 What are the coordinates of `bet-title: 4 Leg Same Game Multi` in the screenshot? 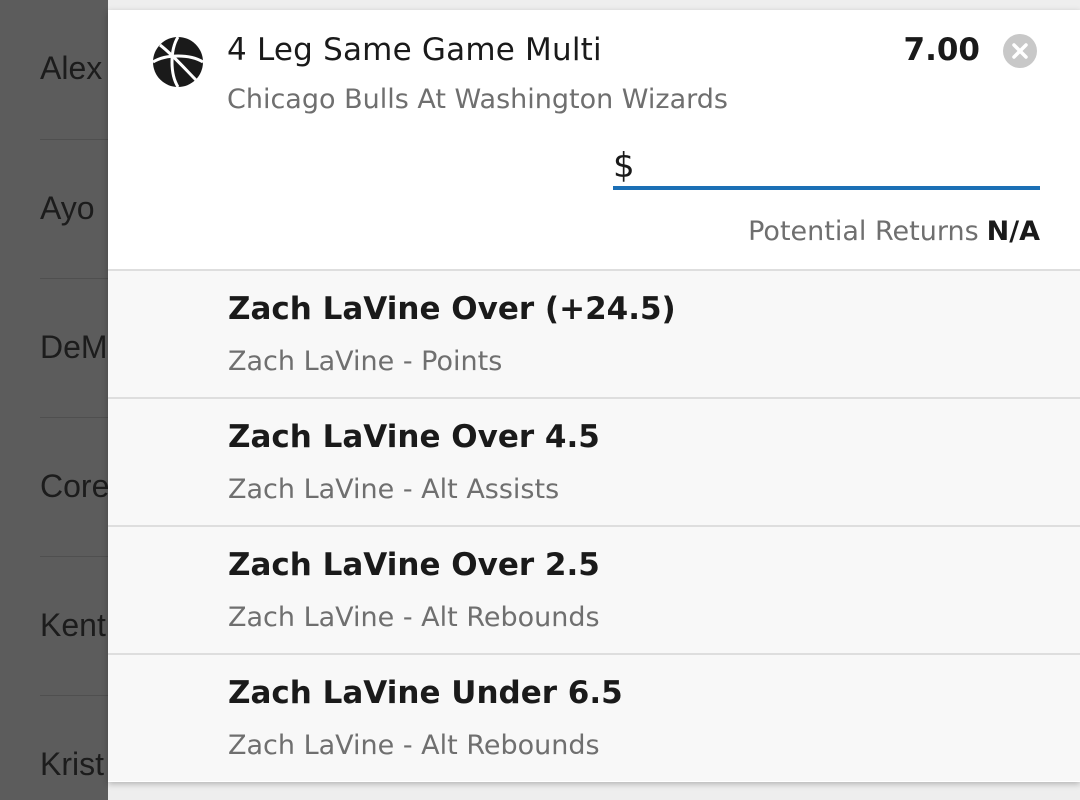 It's located at (414, 50).